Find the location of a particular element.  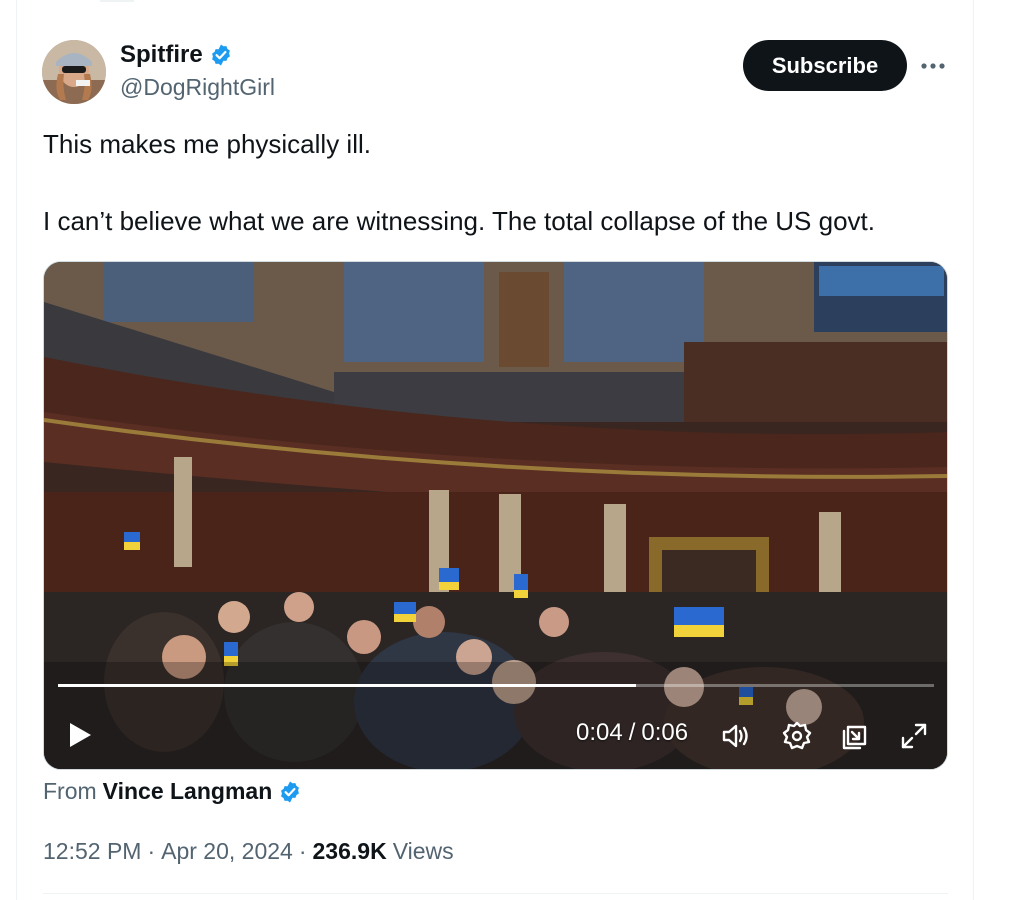

volume-icon is located at coordinates (736, 736).